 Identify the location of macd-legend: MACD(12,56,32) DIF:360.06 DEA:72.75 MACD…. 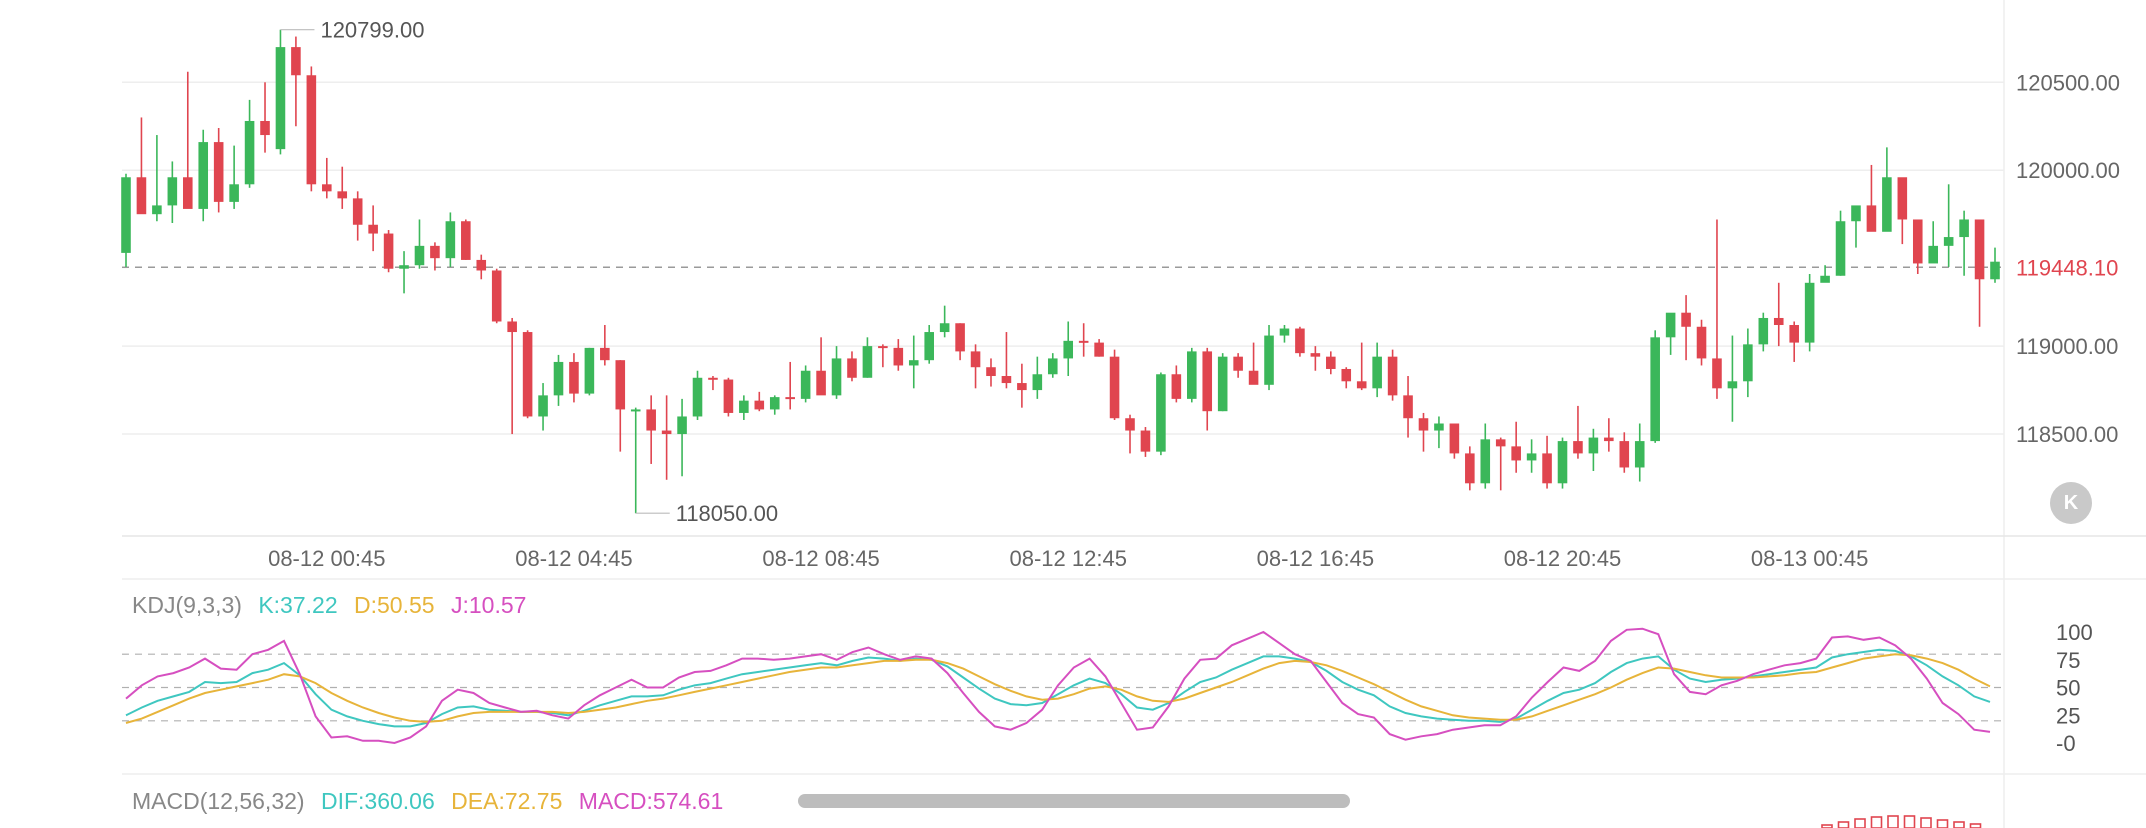
(432, 801).